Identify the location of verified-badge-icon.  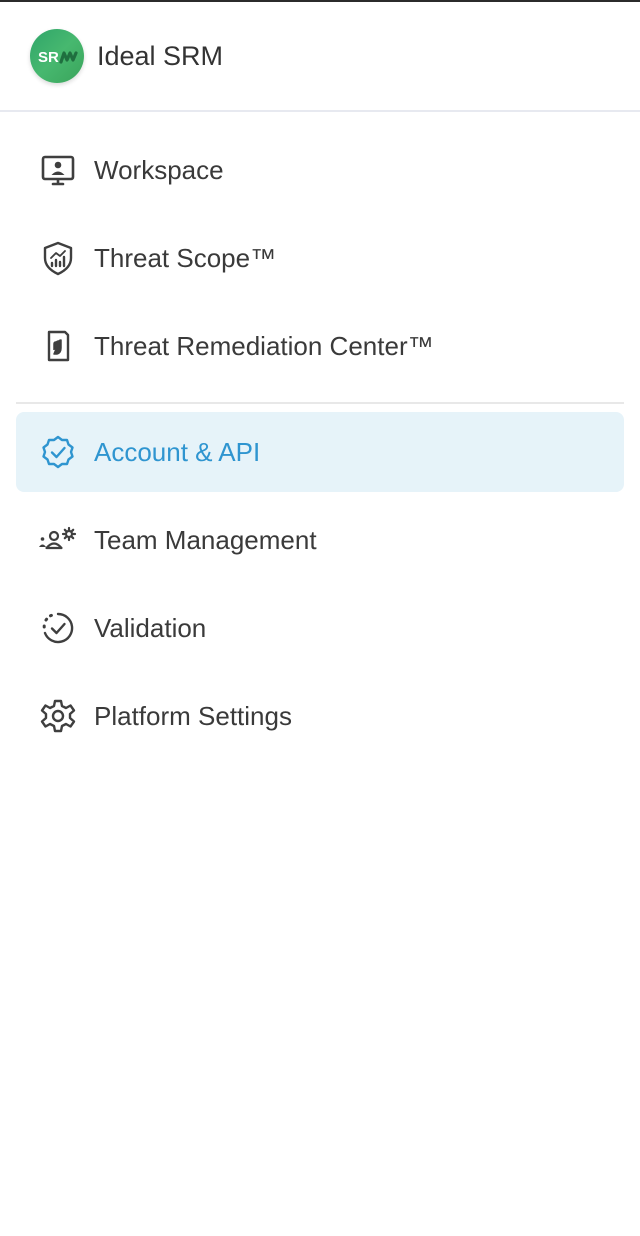
(58, 452).